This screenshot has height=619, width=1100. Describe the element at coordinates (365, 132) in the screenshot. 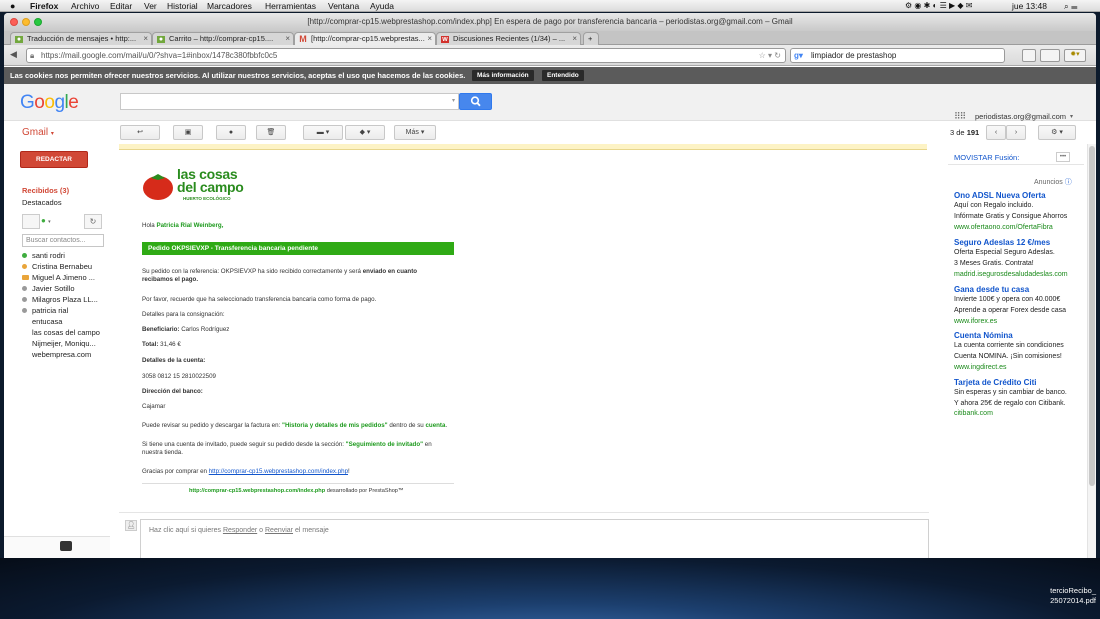

I see `labels-button: ◆ ▾` at that location.